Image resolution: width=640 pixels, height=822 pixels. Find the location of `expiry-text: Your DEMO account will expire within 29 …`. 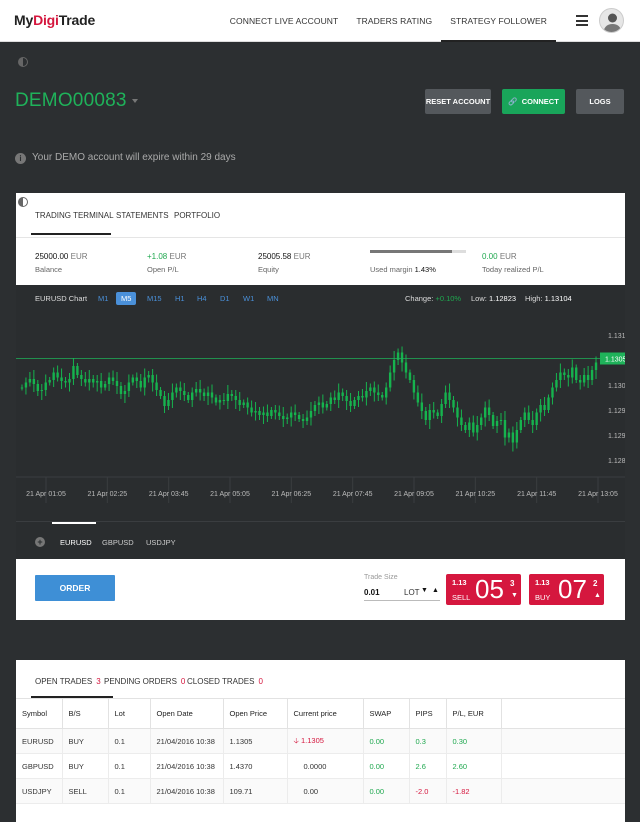

expiry-text: Your DEMO account will expire within 29 … is located at coordinates (134, 157).